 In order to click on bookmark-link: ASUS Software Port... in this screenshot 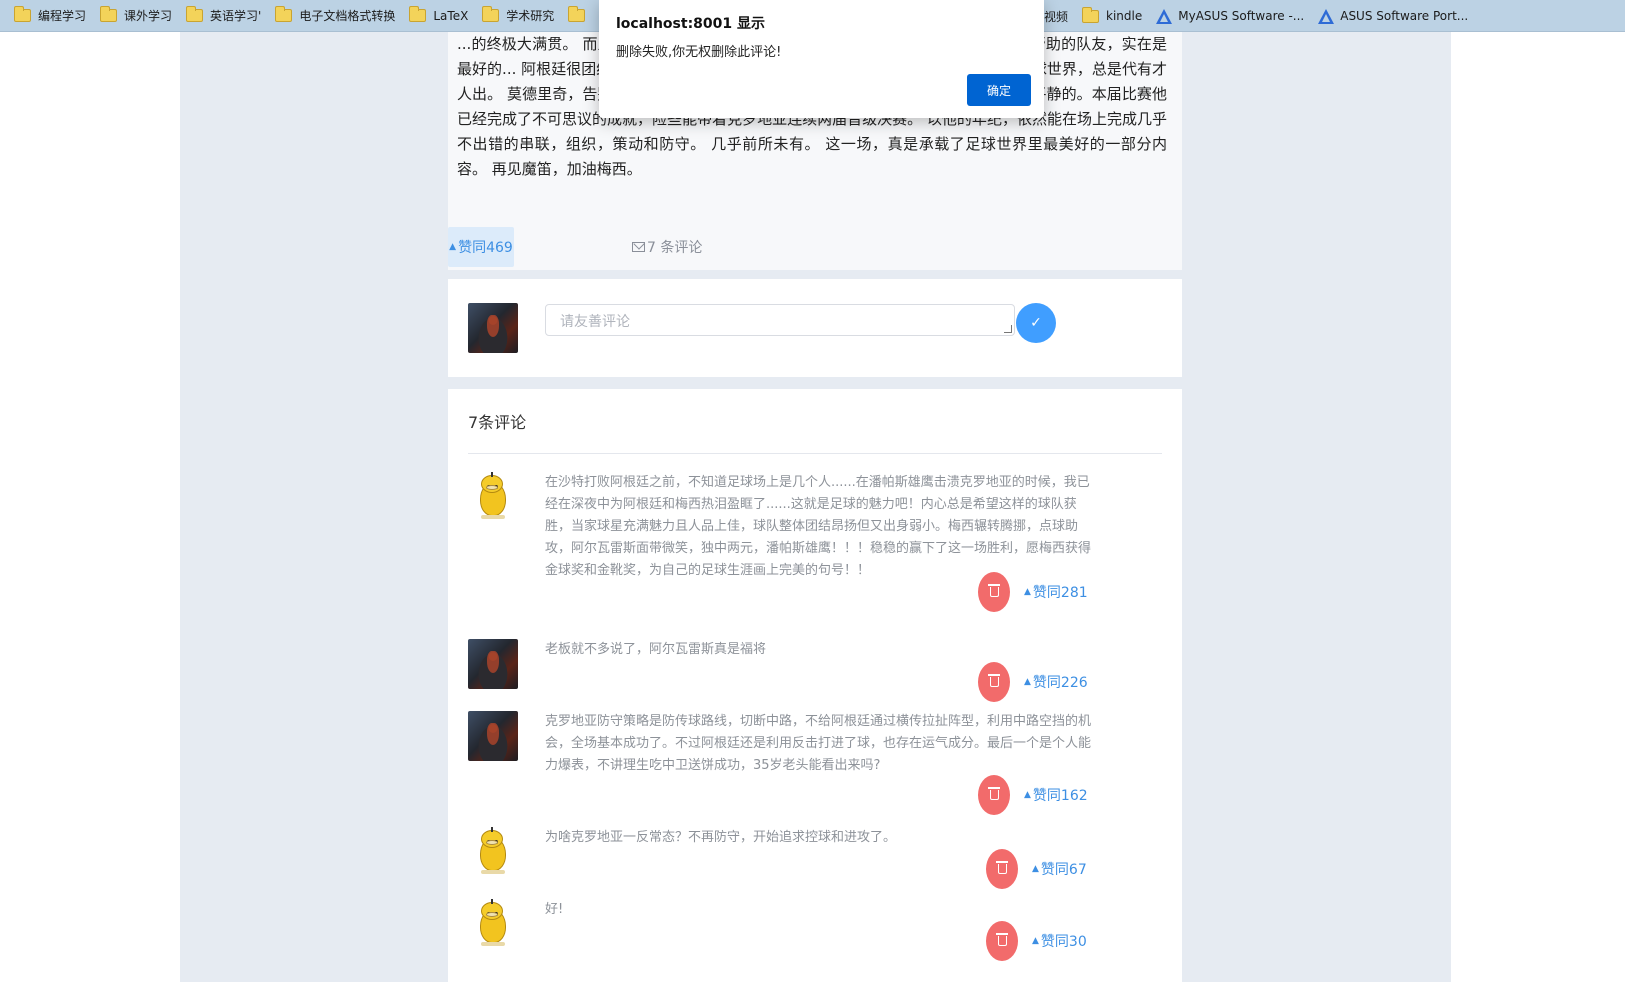, I will do `click(1394, 16)`.